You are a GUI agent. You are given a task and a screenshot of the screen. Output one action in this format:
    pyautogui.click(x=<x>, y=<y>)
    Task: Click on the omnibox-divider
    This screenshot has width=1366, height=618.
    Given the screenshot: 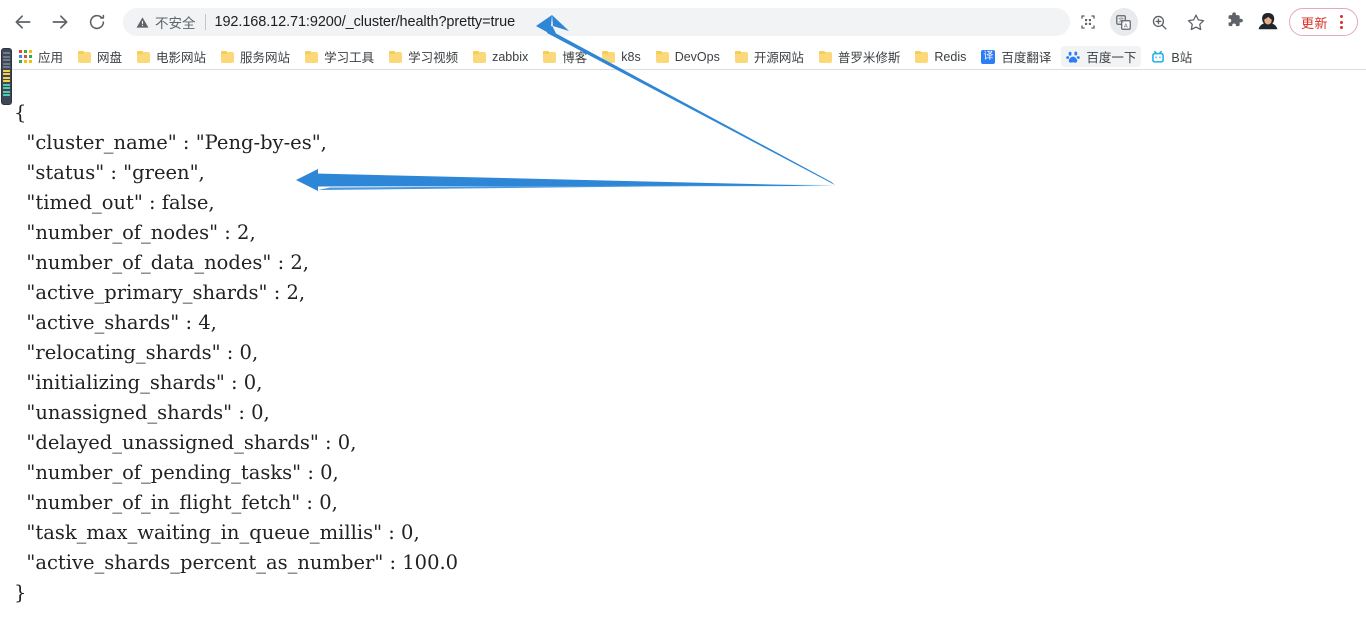 What is the action you would take?
    pyautogui.click(x=205, y=22)
    